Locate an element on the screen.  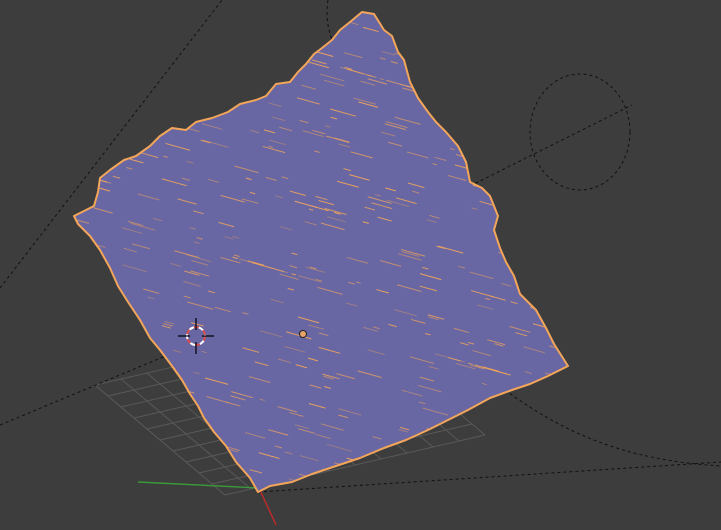
y-axis-line is located at coordinates (198, 485).